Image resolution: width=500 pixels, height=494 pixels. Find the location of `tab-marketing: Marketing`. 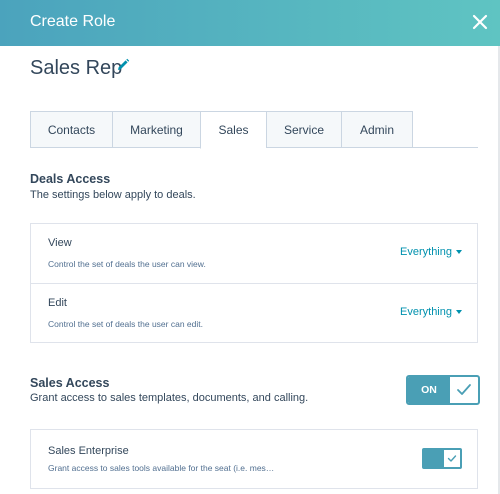

tab-marketing: Marketing is located at coordinates (156, 129).